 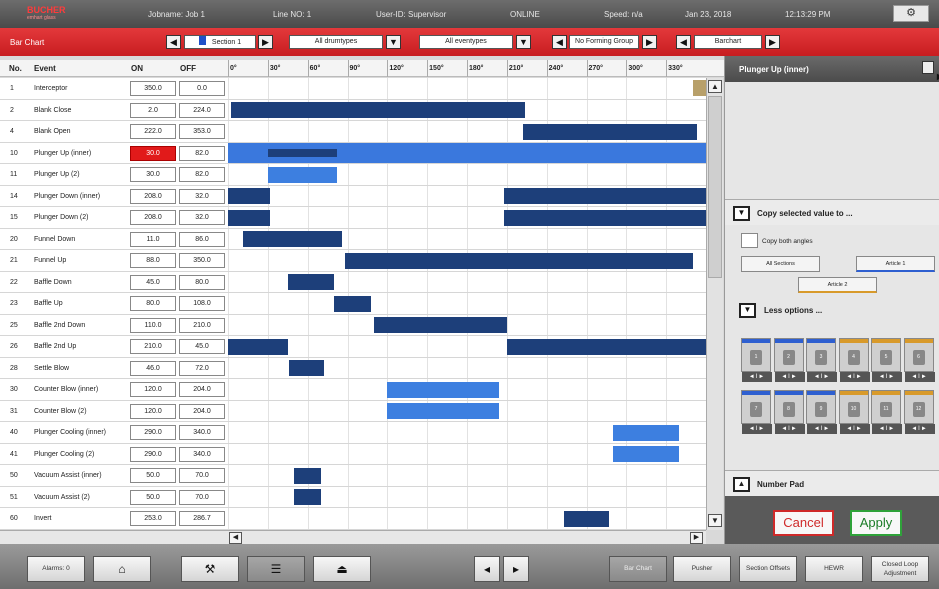 I want to click on article-2-button: Article 2, so click(x=837, y=285).